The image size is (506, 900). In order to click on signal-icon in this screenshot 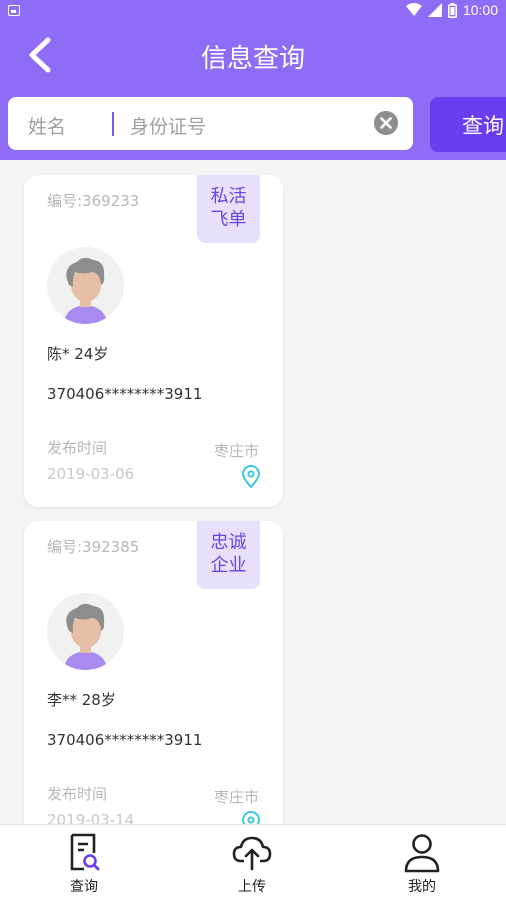, I will do `click(434, 10)`.